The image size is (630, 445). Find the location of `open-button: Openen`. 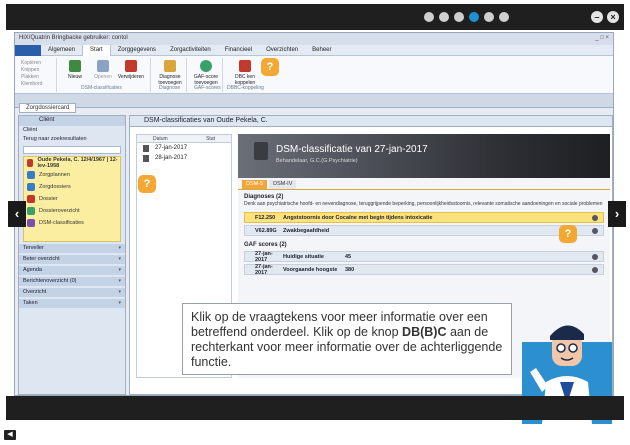

open-button: Openen is located at coordinates (103, 70).